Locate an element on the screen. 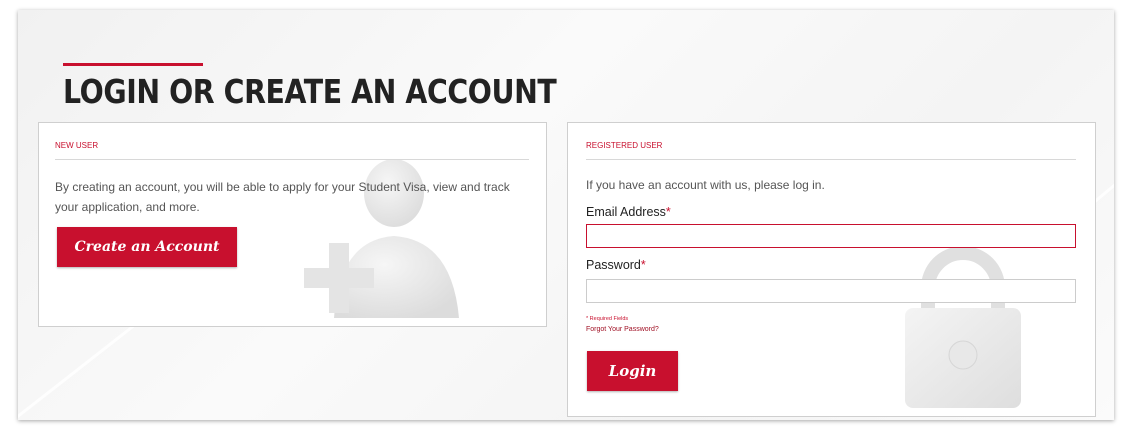 The width and height of the screenshot is (1125, 430). login-button: Login is located at coordinates (632, 371).